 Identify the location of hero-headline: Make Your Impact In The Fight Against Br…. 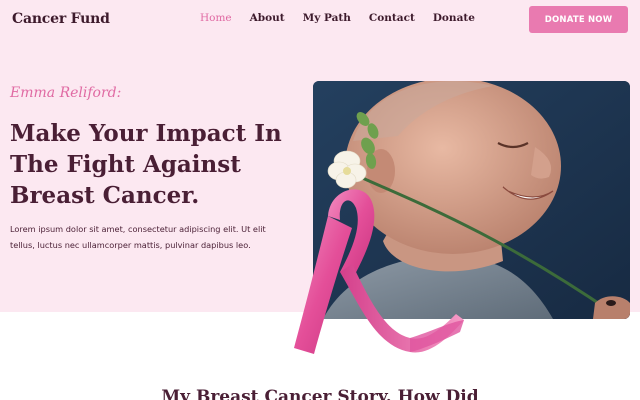
(146, 164).